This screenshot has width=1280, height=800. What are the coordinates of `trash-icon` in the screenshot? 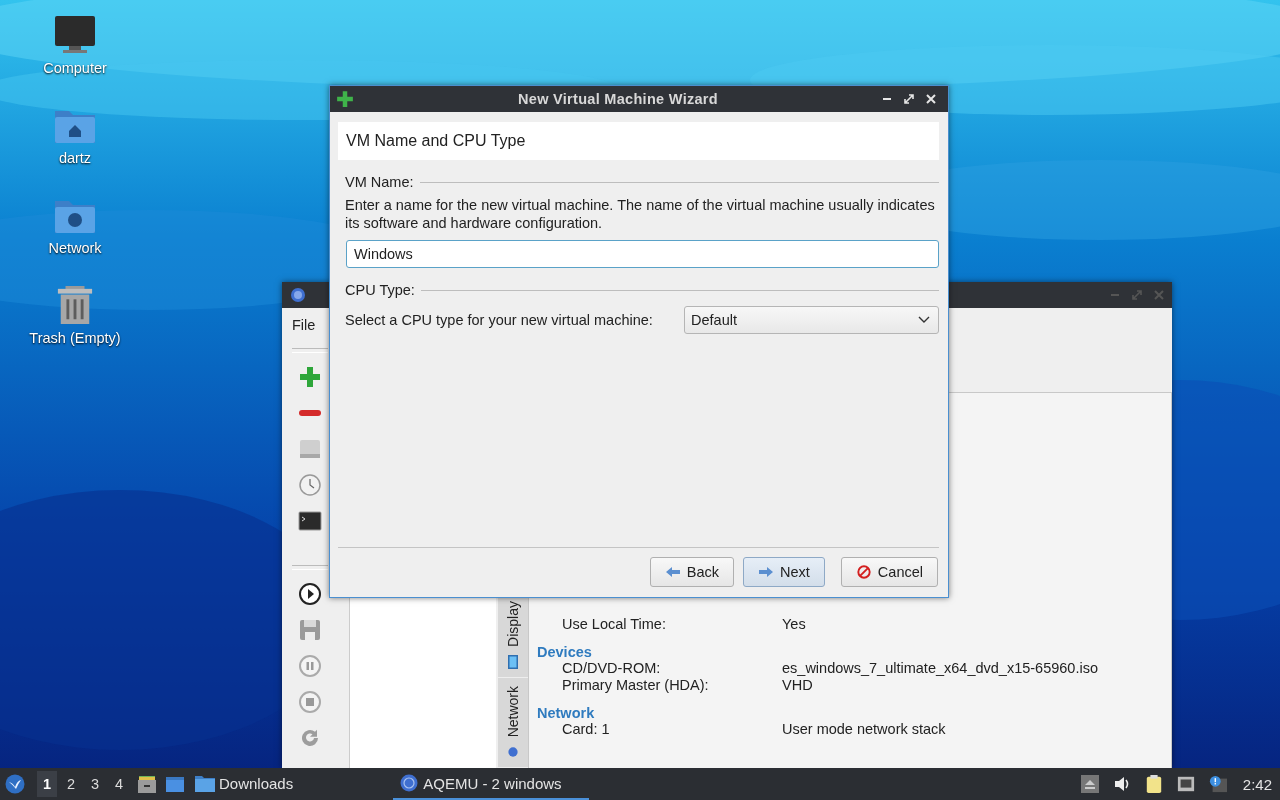 It's located at (75, 305).